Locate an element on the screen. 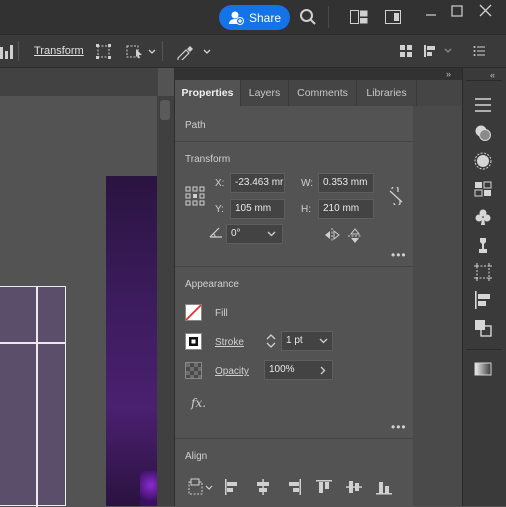  h-field: 210 mm is located at coordinates (346, 209).